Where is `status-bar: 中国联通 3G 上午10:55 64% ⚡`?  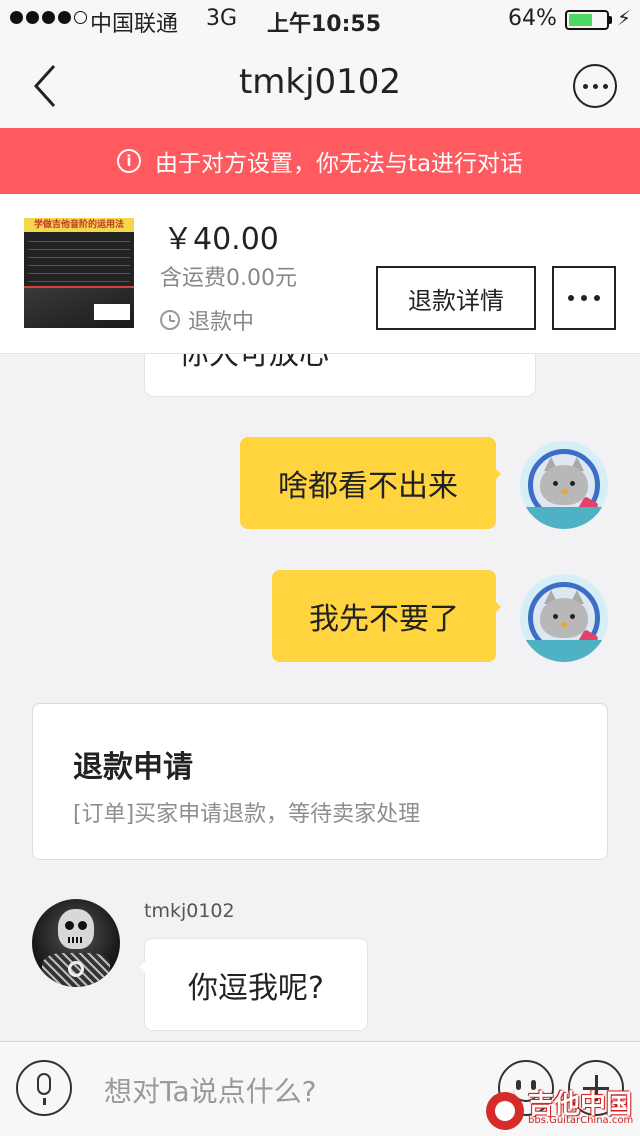
status-bar: 中国联通 3G 上午10:55 64% ⚡ is located at coordinates (320, 20).